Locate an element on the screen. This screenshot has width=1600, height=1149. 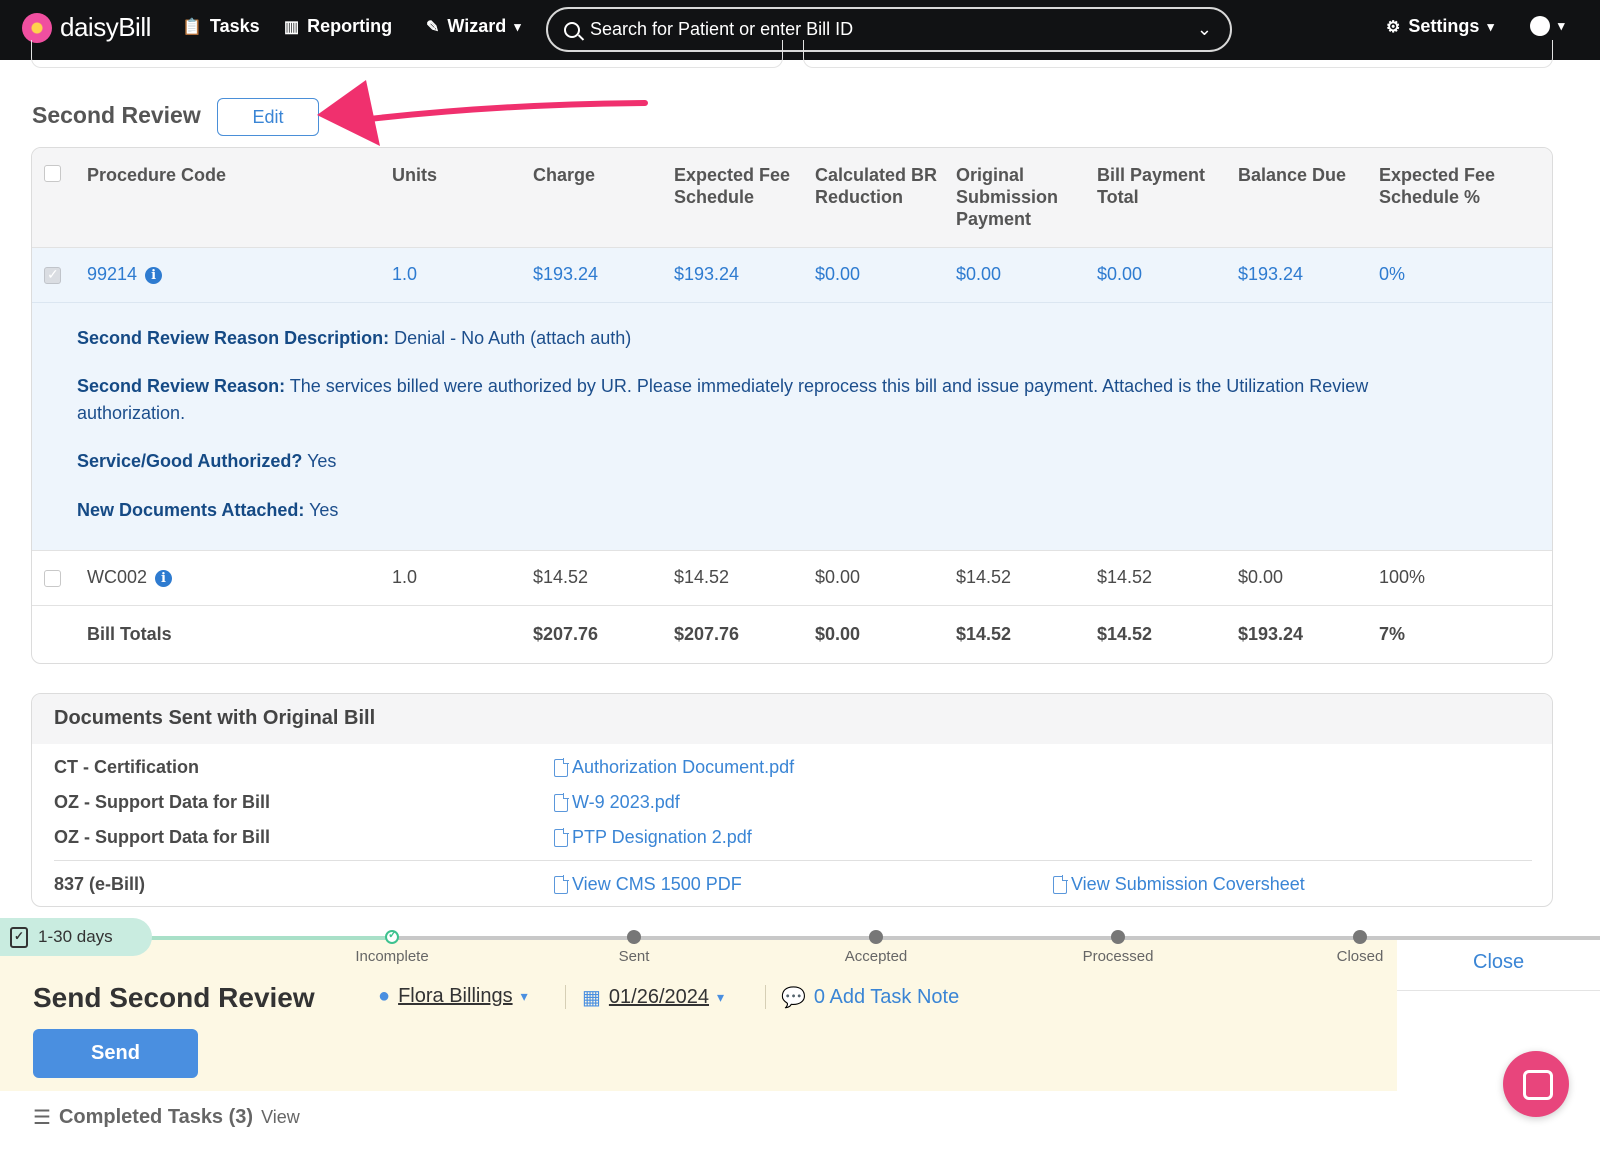
days-badge: 1-30 days is located at coordinates (76, 937).